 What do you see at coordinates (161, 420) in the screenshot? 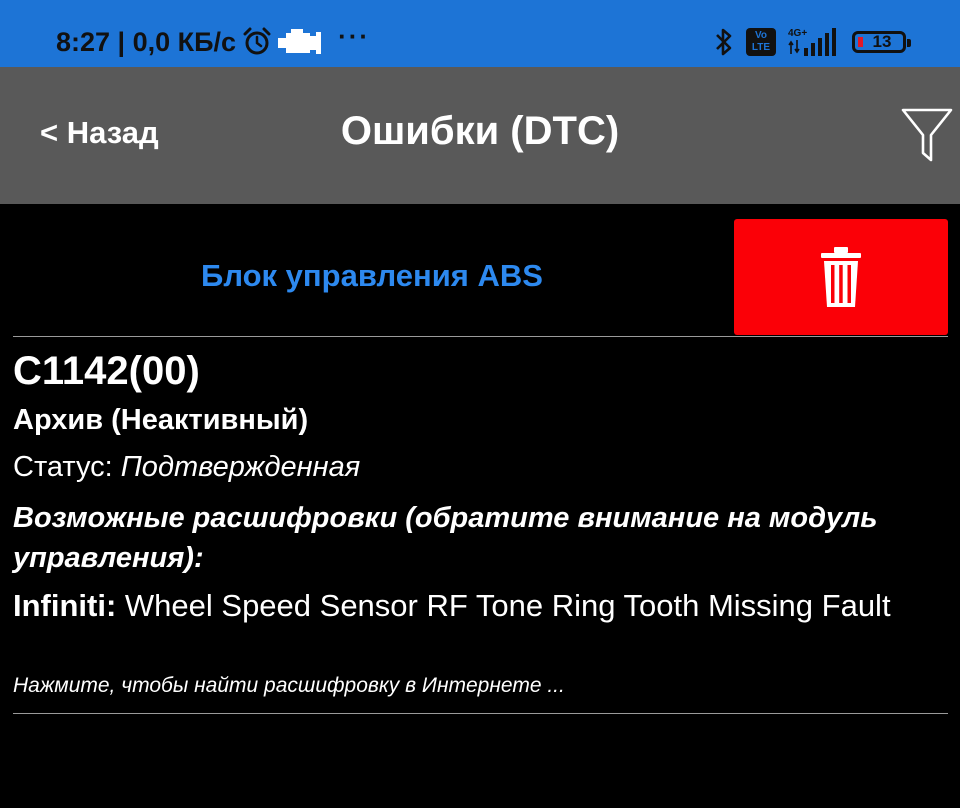
I see `dtc-archive-state: Архив (Неактивный)` at bounding box center [161, 420].